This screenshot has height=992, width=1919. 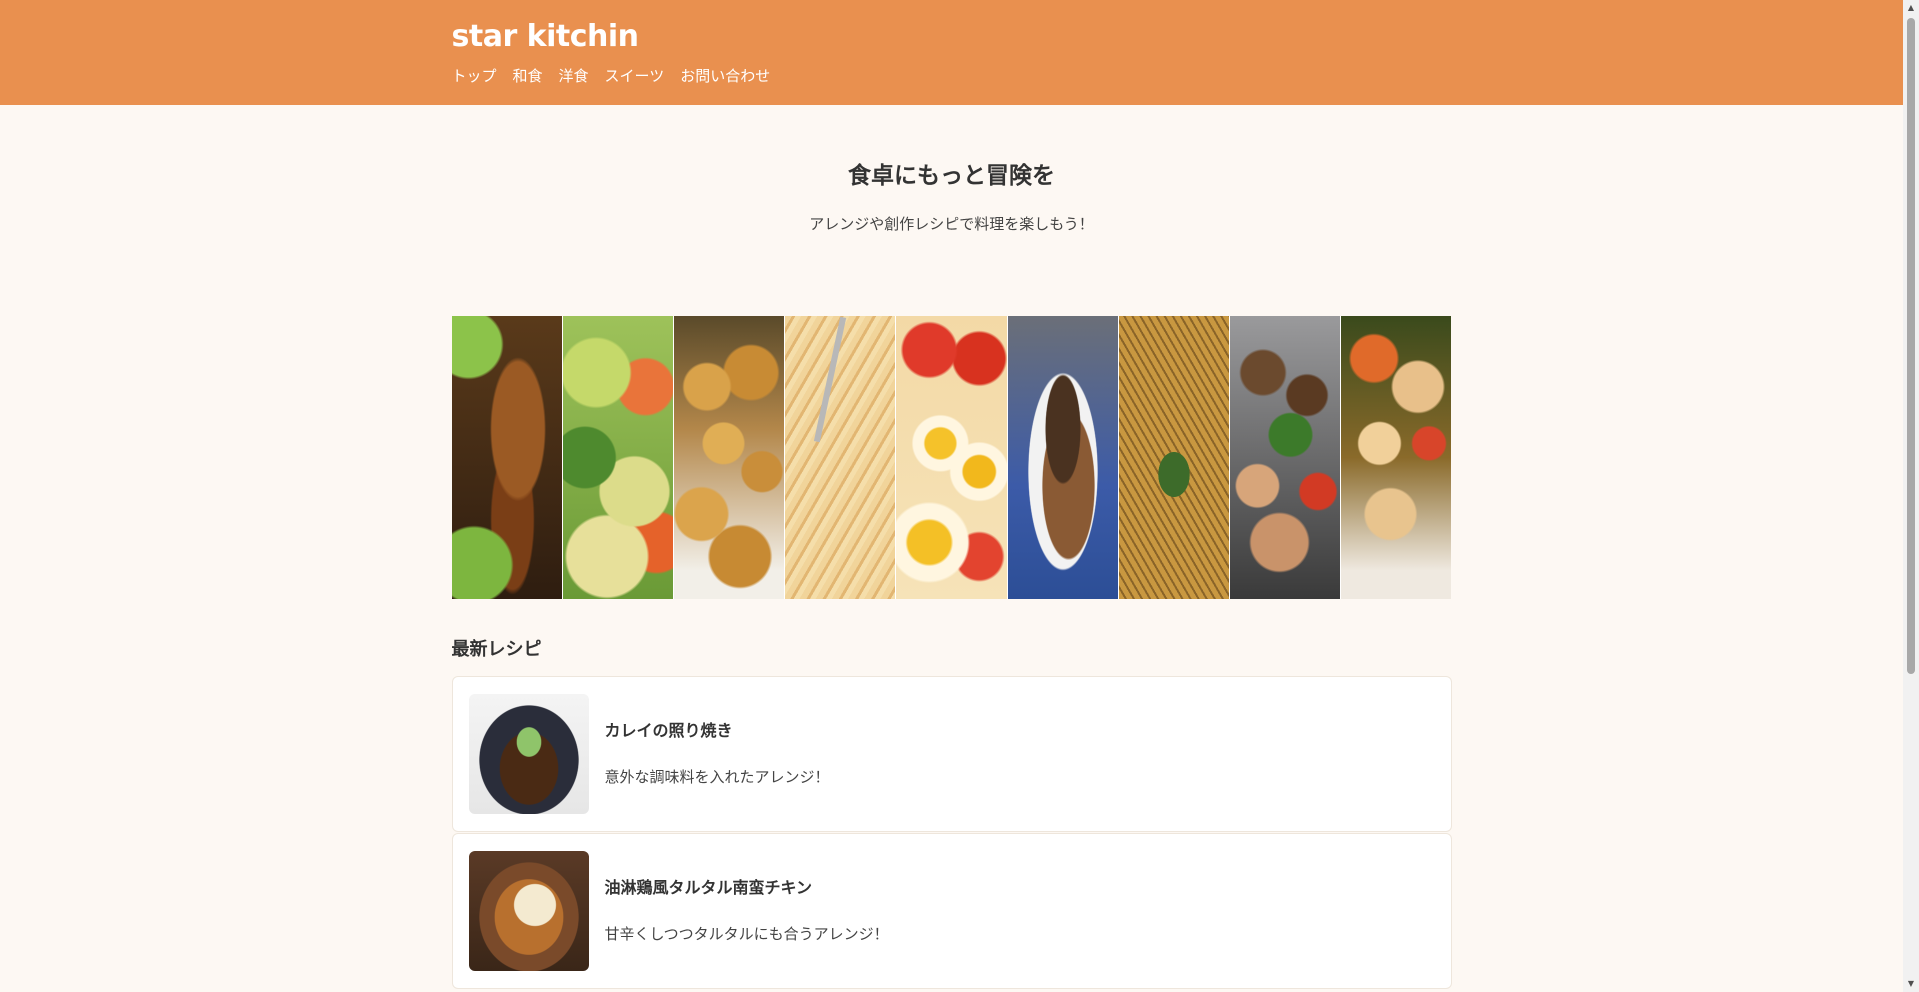 I want to click on egg-tomato-pan-photo, so click(x=952, y=457).